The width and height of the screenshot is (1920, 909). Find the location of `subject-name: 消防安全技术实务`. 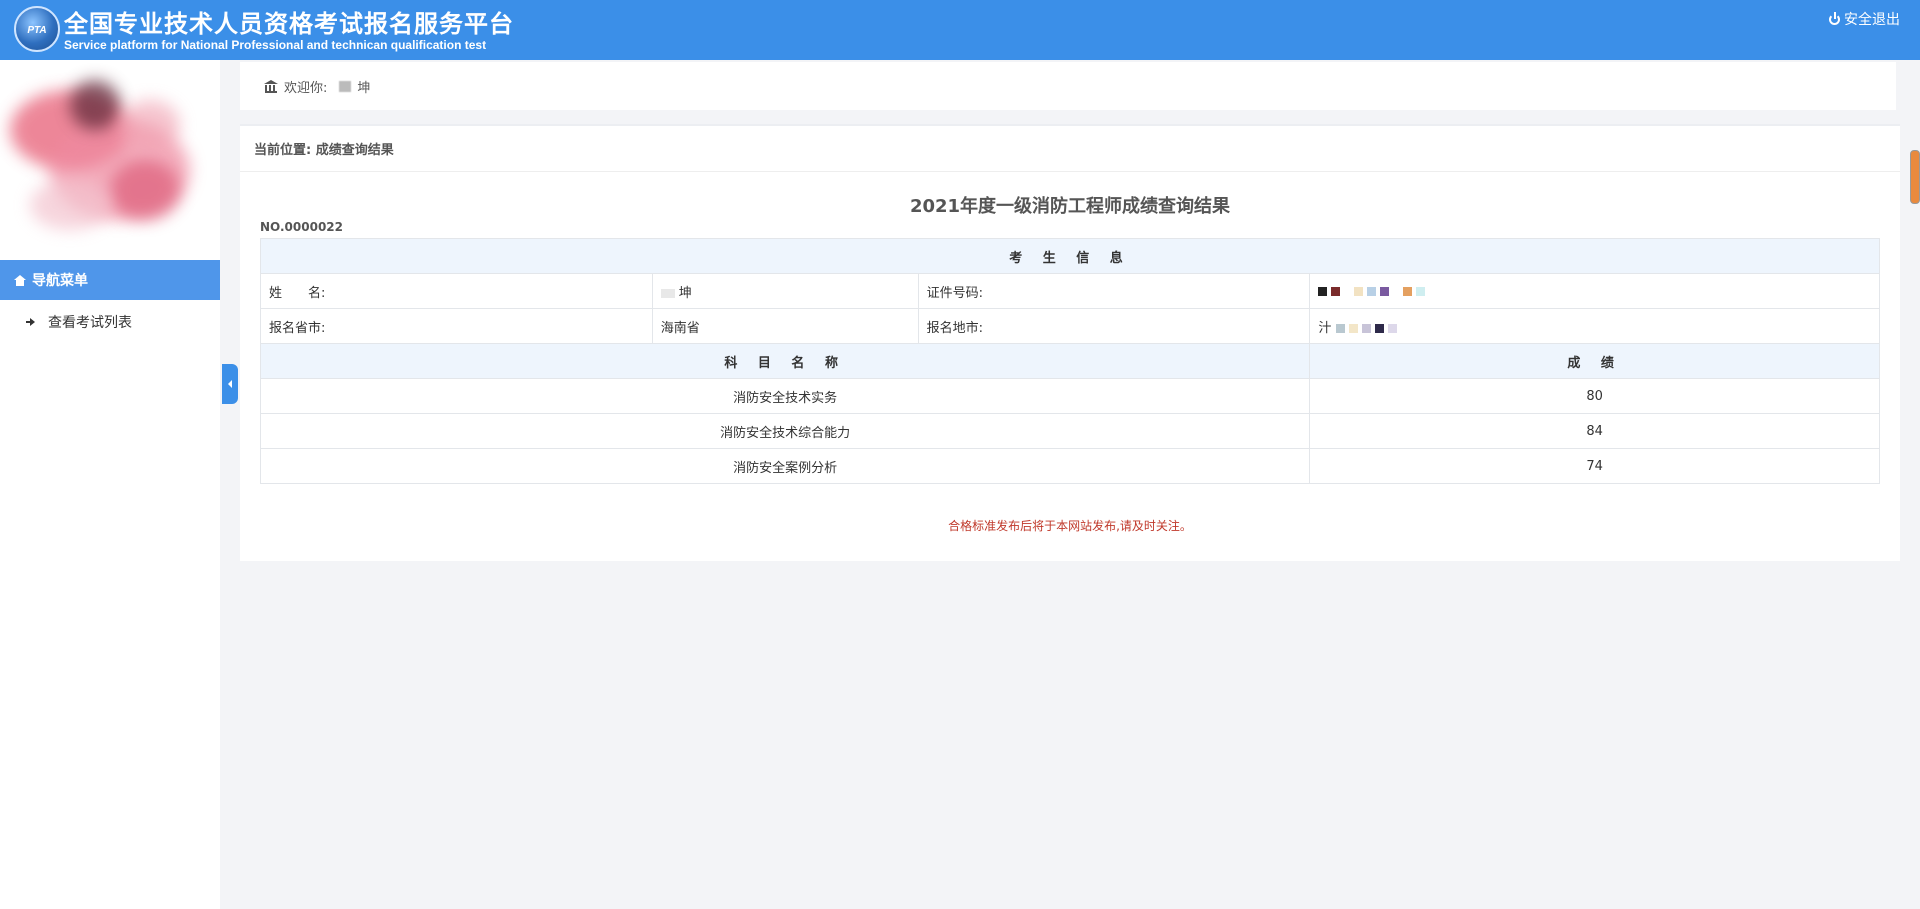

subject-name: 消防安全技术实务 is located at coordinates (785, 396).